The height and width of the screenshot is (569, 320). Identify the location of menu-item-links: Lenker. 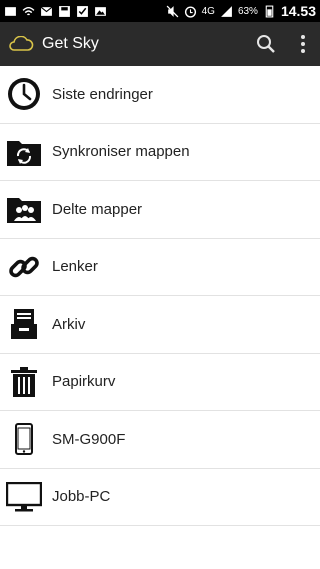
(160, 267).